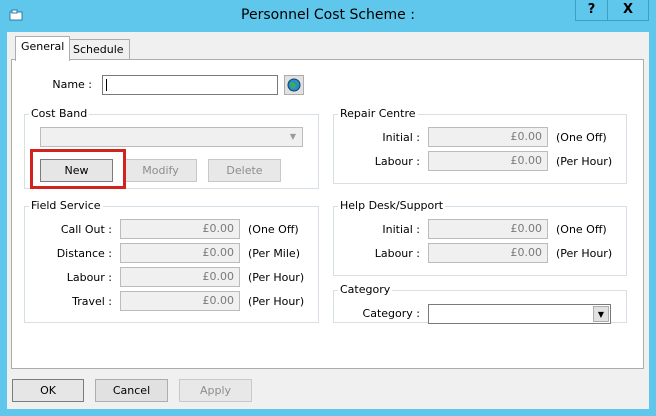  I want to click on close-button: X, so click(628, 10).